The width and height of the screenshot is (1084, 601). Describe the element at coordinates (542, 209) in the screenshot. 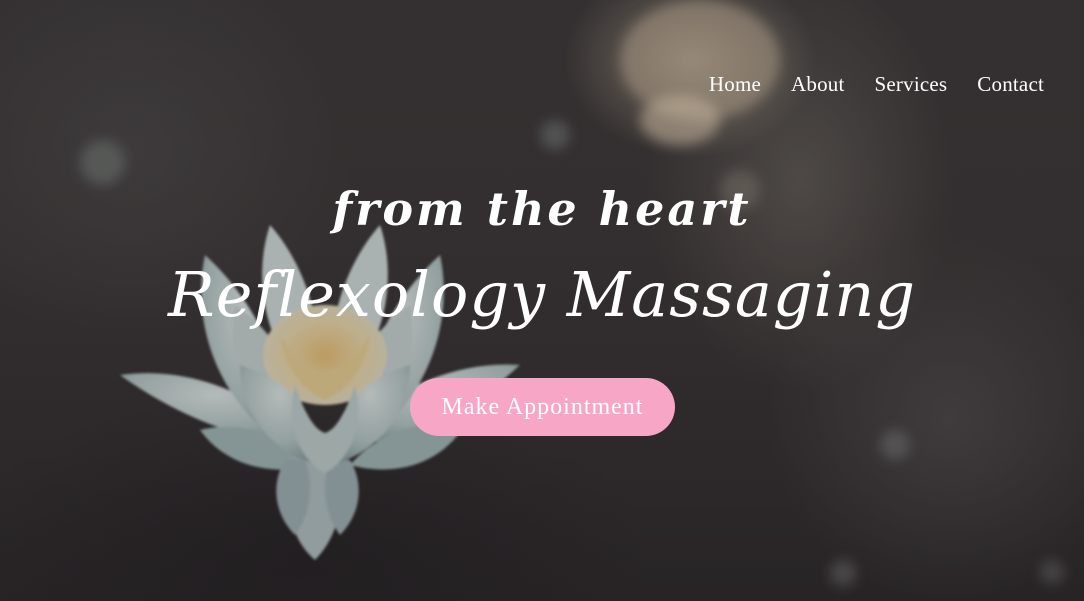

I see `hero-tagline: from the heart` at that location.